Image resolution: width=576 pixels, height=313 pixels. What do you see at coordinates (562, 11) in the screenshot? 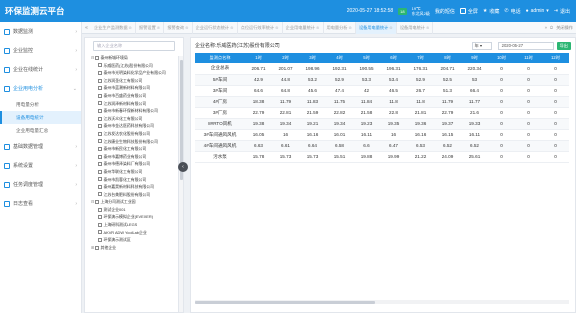
I see `logout-button: ⇥ 退出` at bounding box center [562, 11].